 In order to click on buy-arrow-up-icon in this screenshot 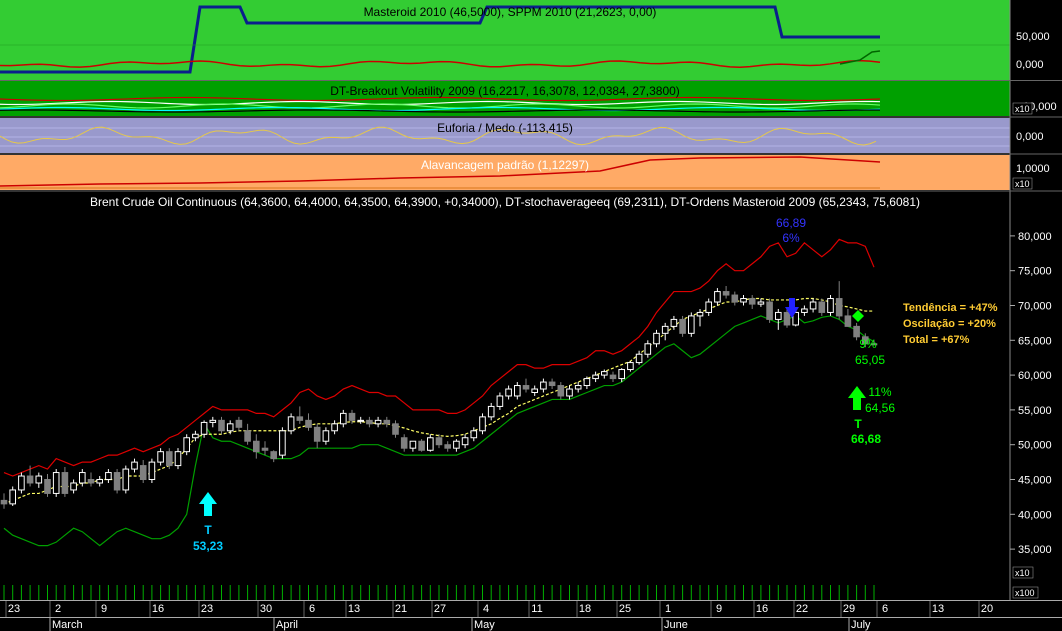, I will do `click(208, 504)`.